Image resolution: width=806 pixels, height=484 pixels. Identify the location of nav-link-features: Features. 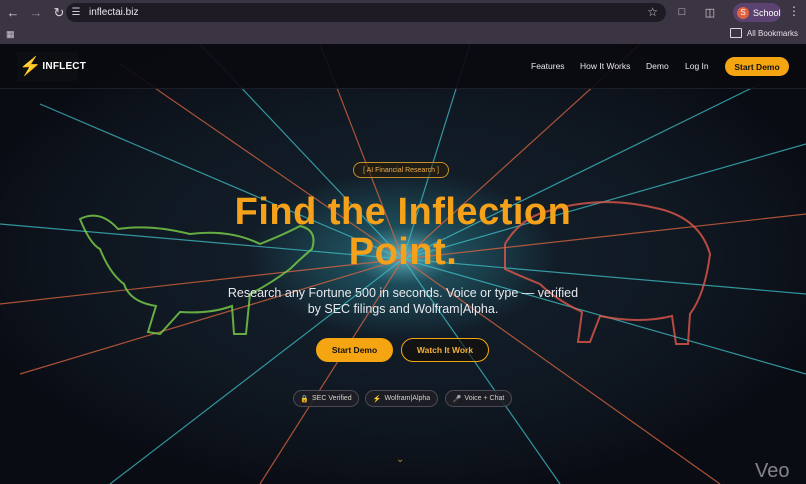
(548, 66).